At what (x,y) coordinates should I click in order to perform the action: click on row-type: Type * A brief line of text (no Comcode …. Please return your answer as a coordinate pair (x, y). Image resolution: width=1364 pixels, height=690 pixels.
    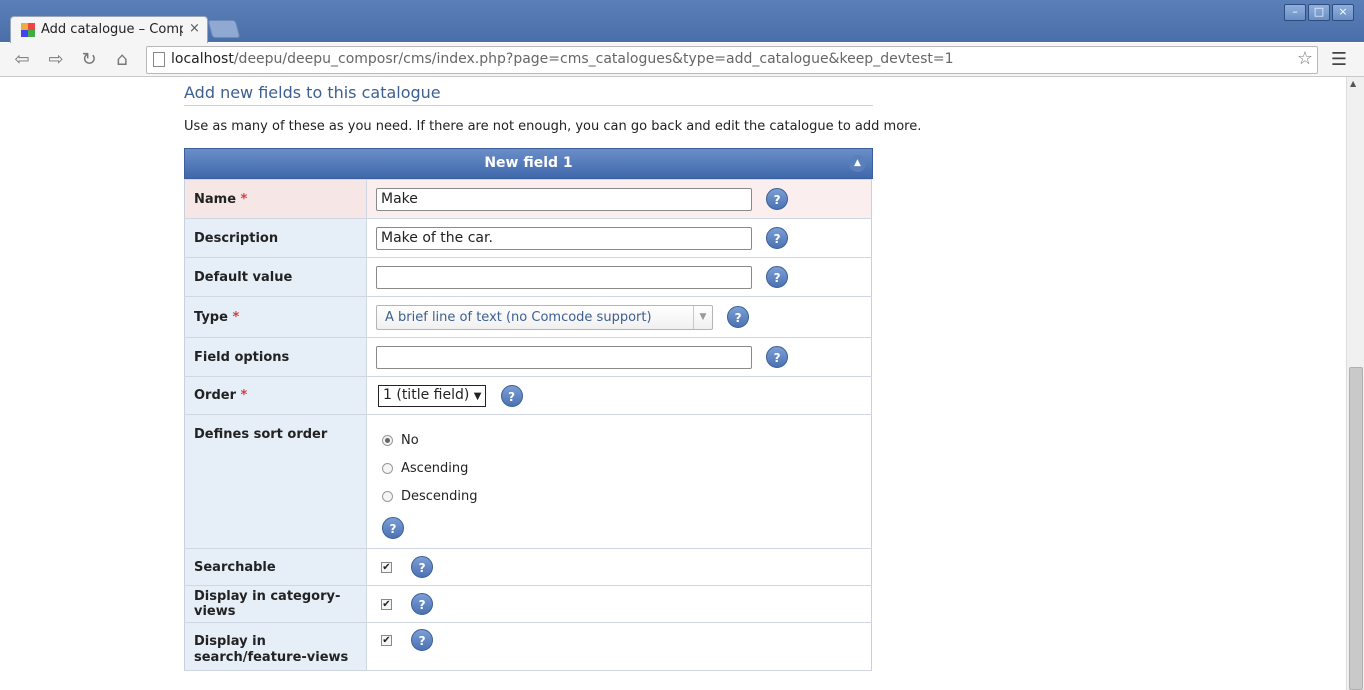
    Looking at the image, I should click on (528, 317).